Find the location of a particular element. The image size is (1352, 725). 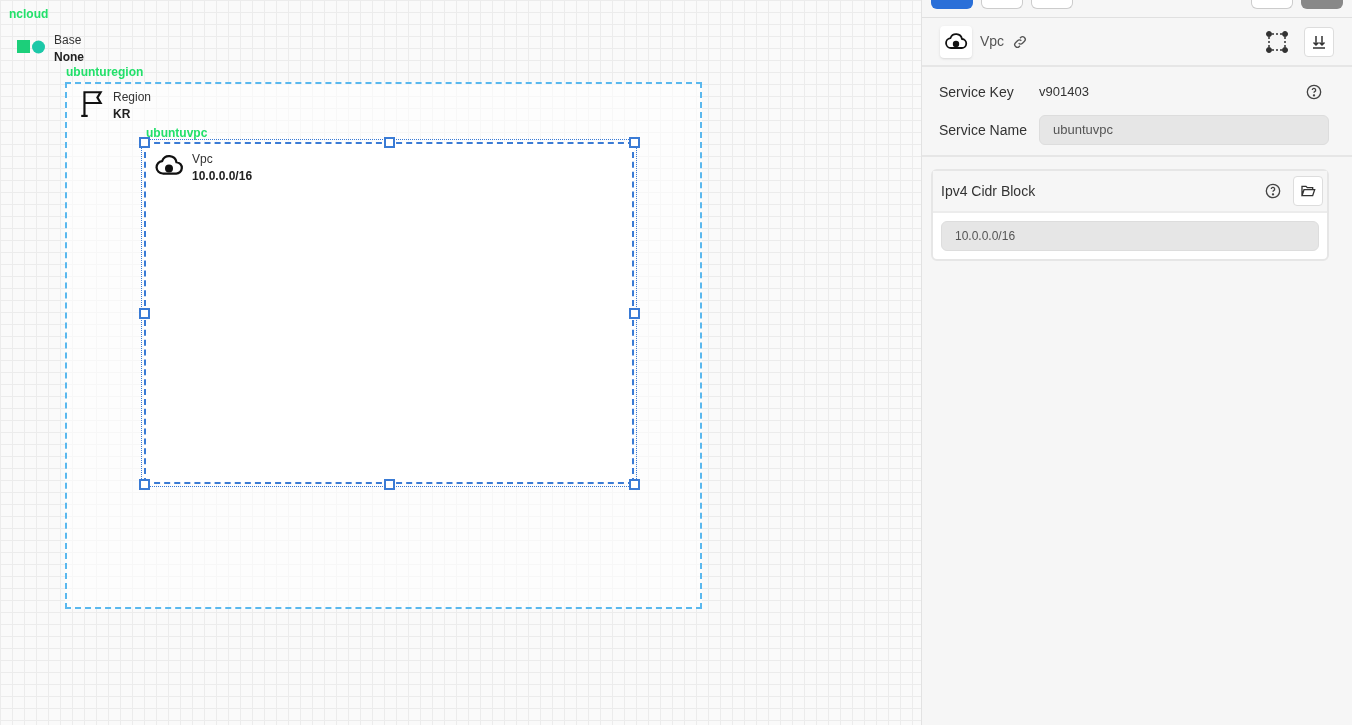

service-name-field: ubuntuvpc is located at coordinates (1184, 130).